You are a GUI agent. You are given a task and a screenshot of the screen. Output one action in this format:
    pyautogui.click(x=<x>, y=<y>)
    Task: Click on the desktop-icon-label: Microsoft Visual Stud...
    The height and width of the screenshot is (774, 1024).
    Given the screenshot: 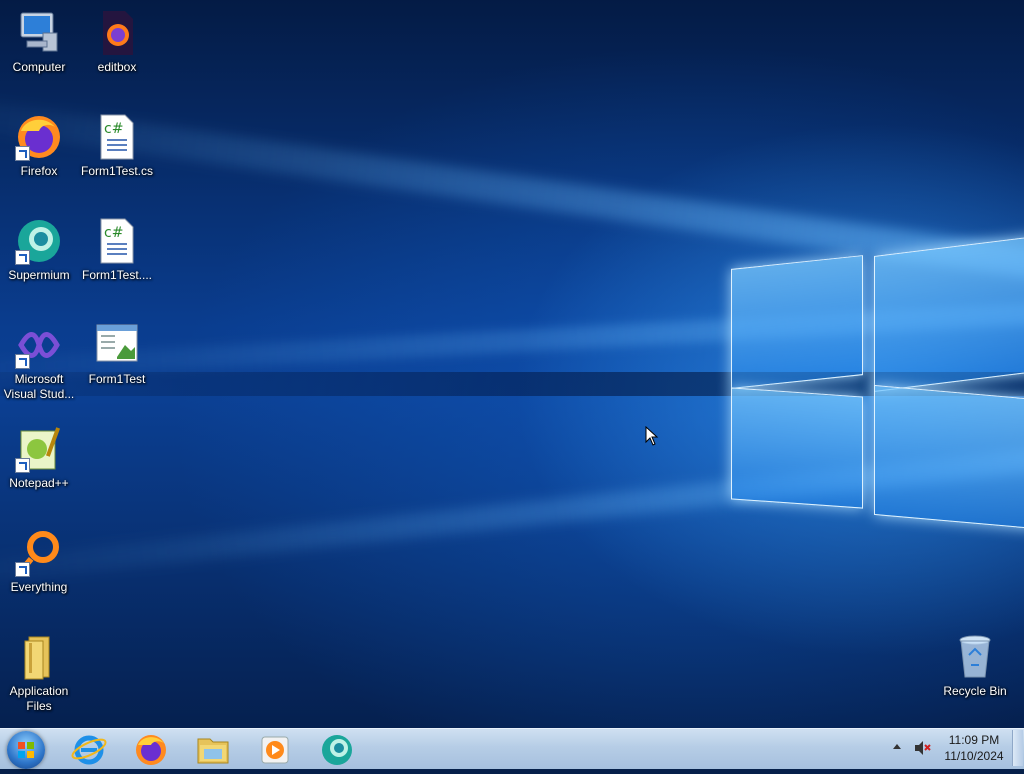 What is the action you would take?
    pyautogui.click(x=39, y=386)
    